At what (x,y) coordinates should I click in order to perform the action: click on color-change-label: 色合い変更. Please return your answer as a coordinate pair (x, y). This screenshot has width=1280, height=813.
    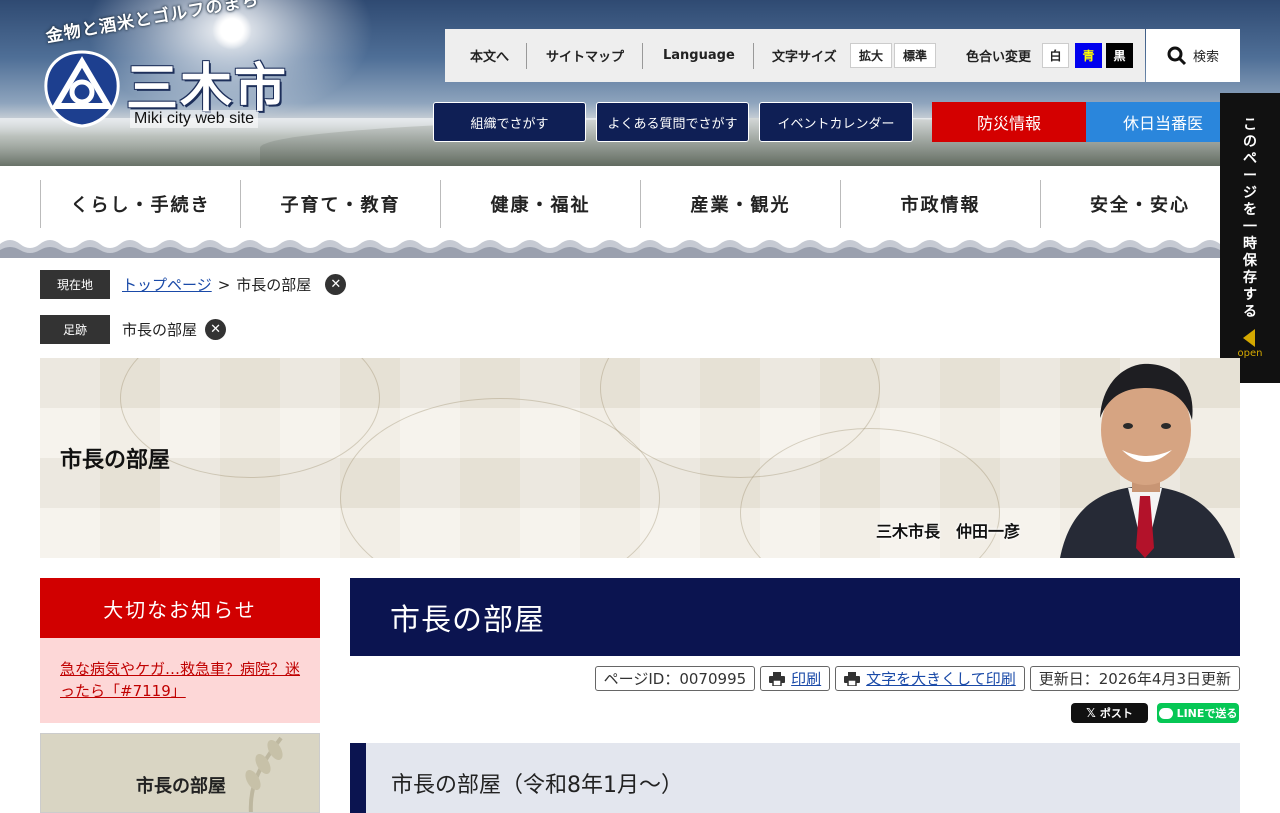
    Looking at the image, I should click on (999, 57).